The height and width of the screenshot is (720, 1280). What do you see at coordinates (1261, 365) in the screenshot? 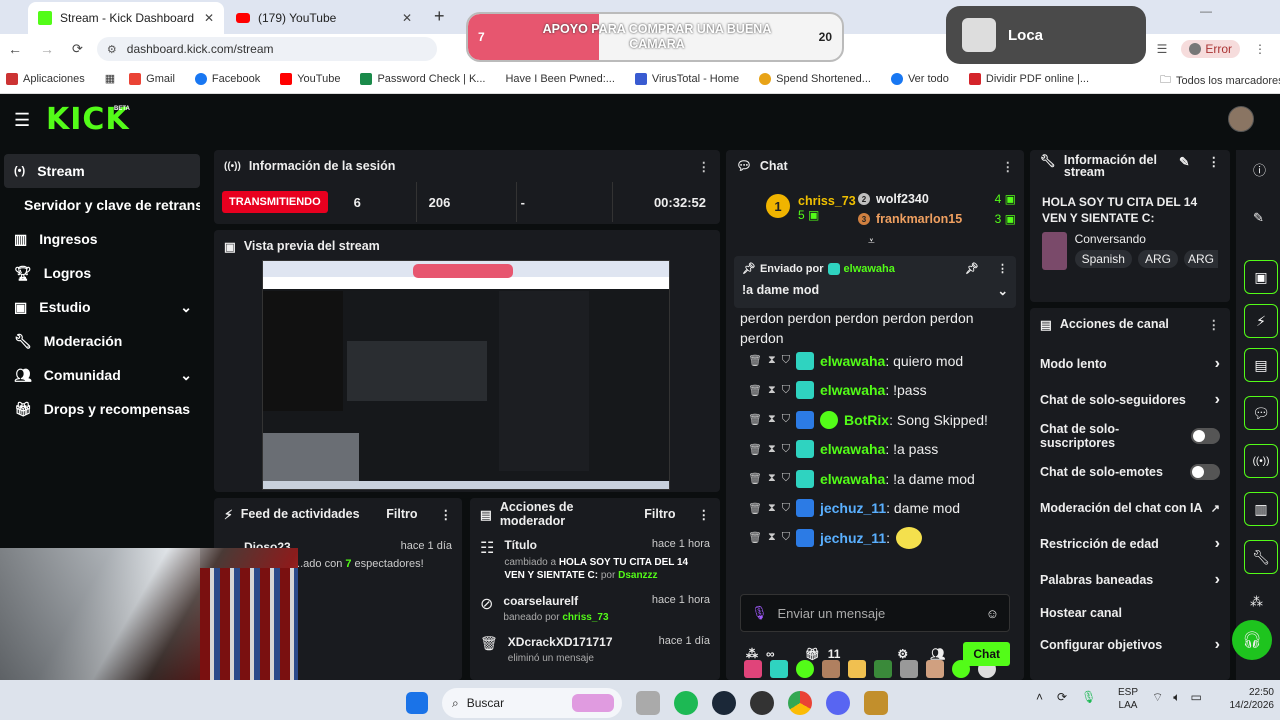
I see `rail-document-button: ▤` at bounding box center [1261, 365].